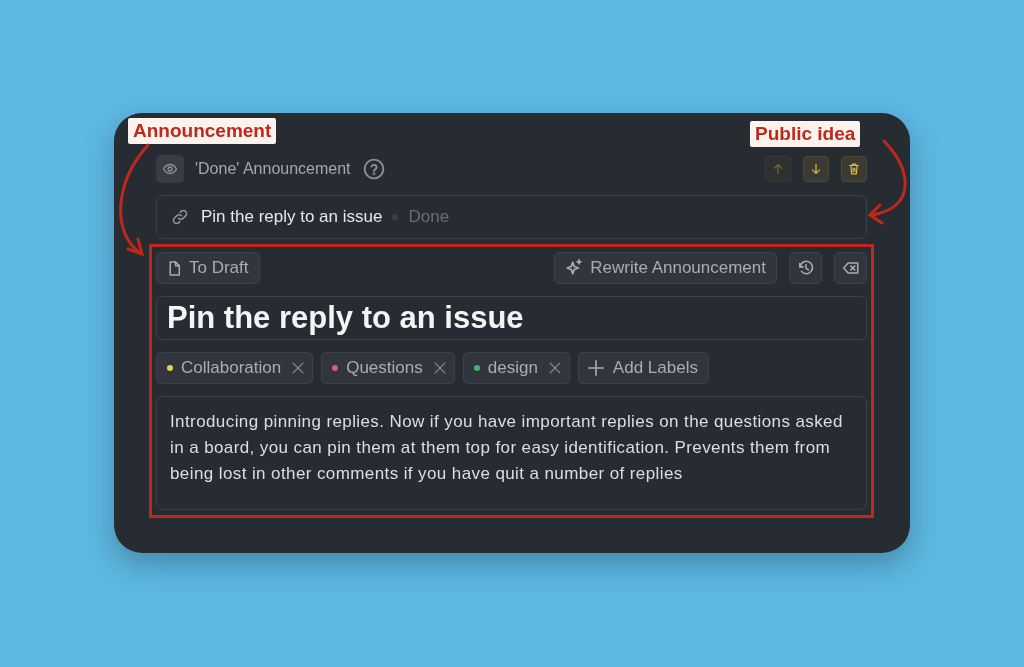 Image resolution: width=1024 pixels, height=667 pixels. Describe the element at coordinates (180, 217) in the screenshot. I see `link-icon` at that location.